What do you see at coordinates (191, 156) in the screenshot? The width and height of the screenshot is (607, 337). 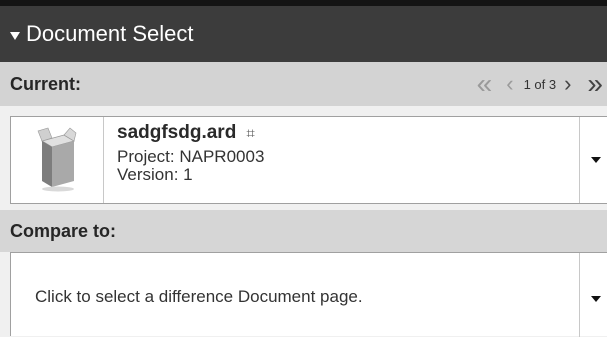 I see `document-project: Project: NAPR0003` at bounding box center [191, 156].